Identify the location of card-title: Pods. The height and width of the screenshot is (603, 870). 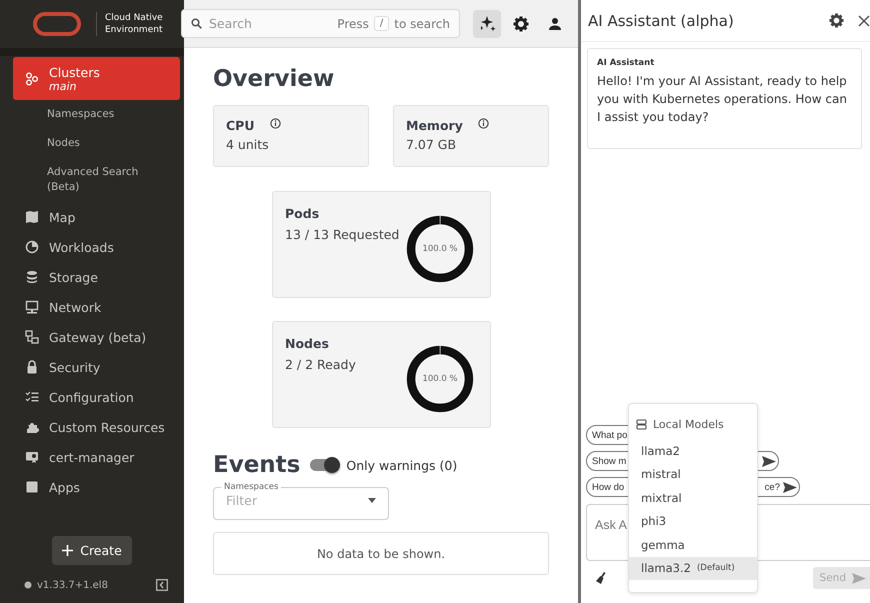
(302, 213).